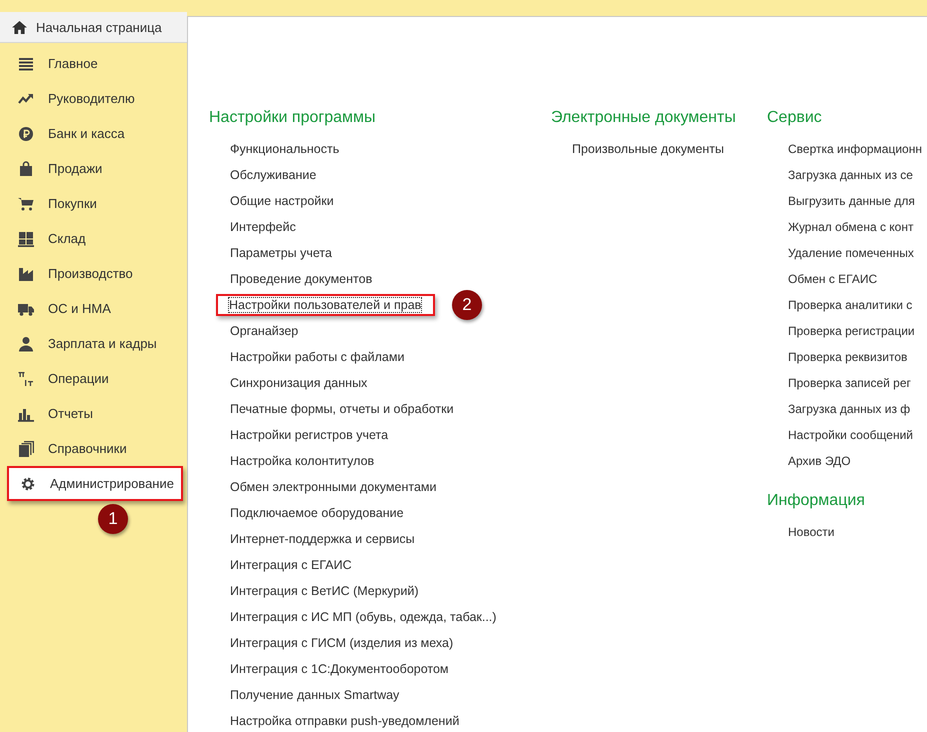  Describe the element at coordinates (93, 27) in the screenshot. I see `home-tab: Начальная страница` at that location.